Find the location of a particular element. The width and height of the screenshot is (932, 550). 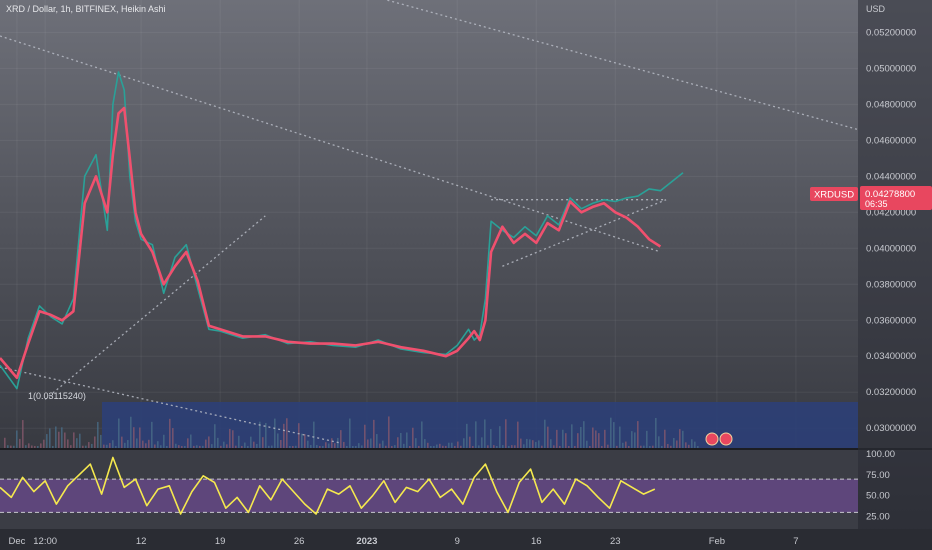

price-tick-label: 0.04400000 is located at coordinates (891, 176).